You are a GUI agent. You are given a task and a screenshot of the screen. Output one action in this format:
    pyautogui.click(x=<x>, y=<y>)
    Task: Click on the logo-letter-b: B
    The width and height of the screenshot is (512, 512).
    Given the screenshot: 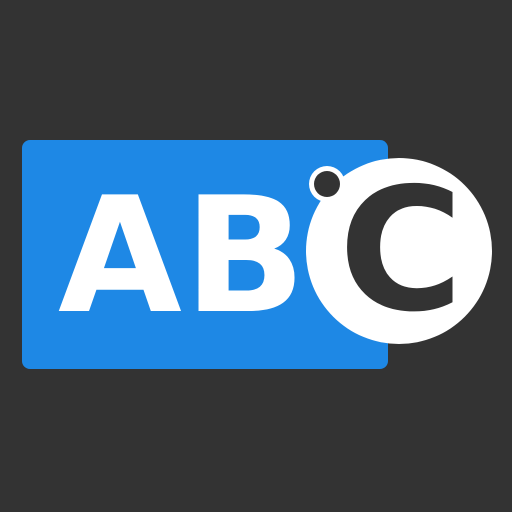 What is the action you would take?
    pyautogui.click(x=244, y=255)
    